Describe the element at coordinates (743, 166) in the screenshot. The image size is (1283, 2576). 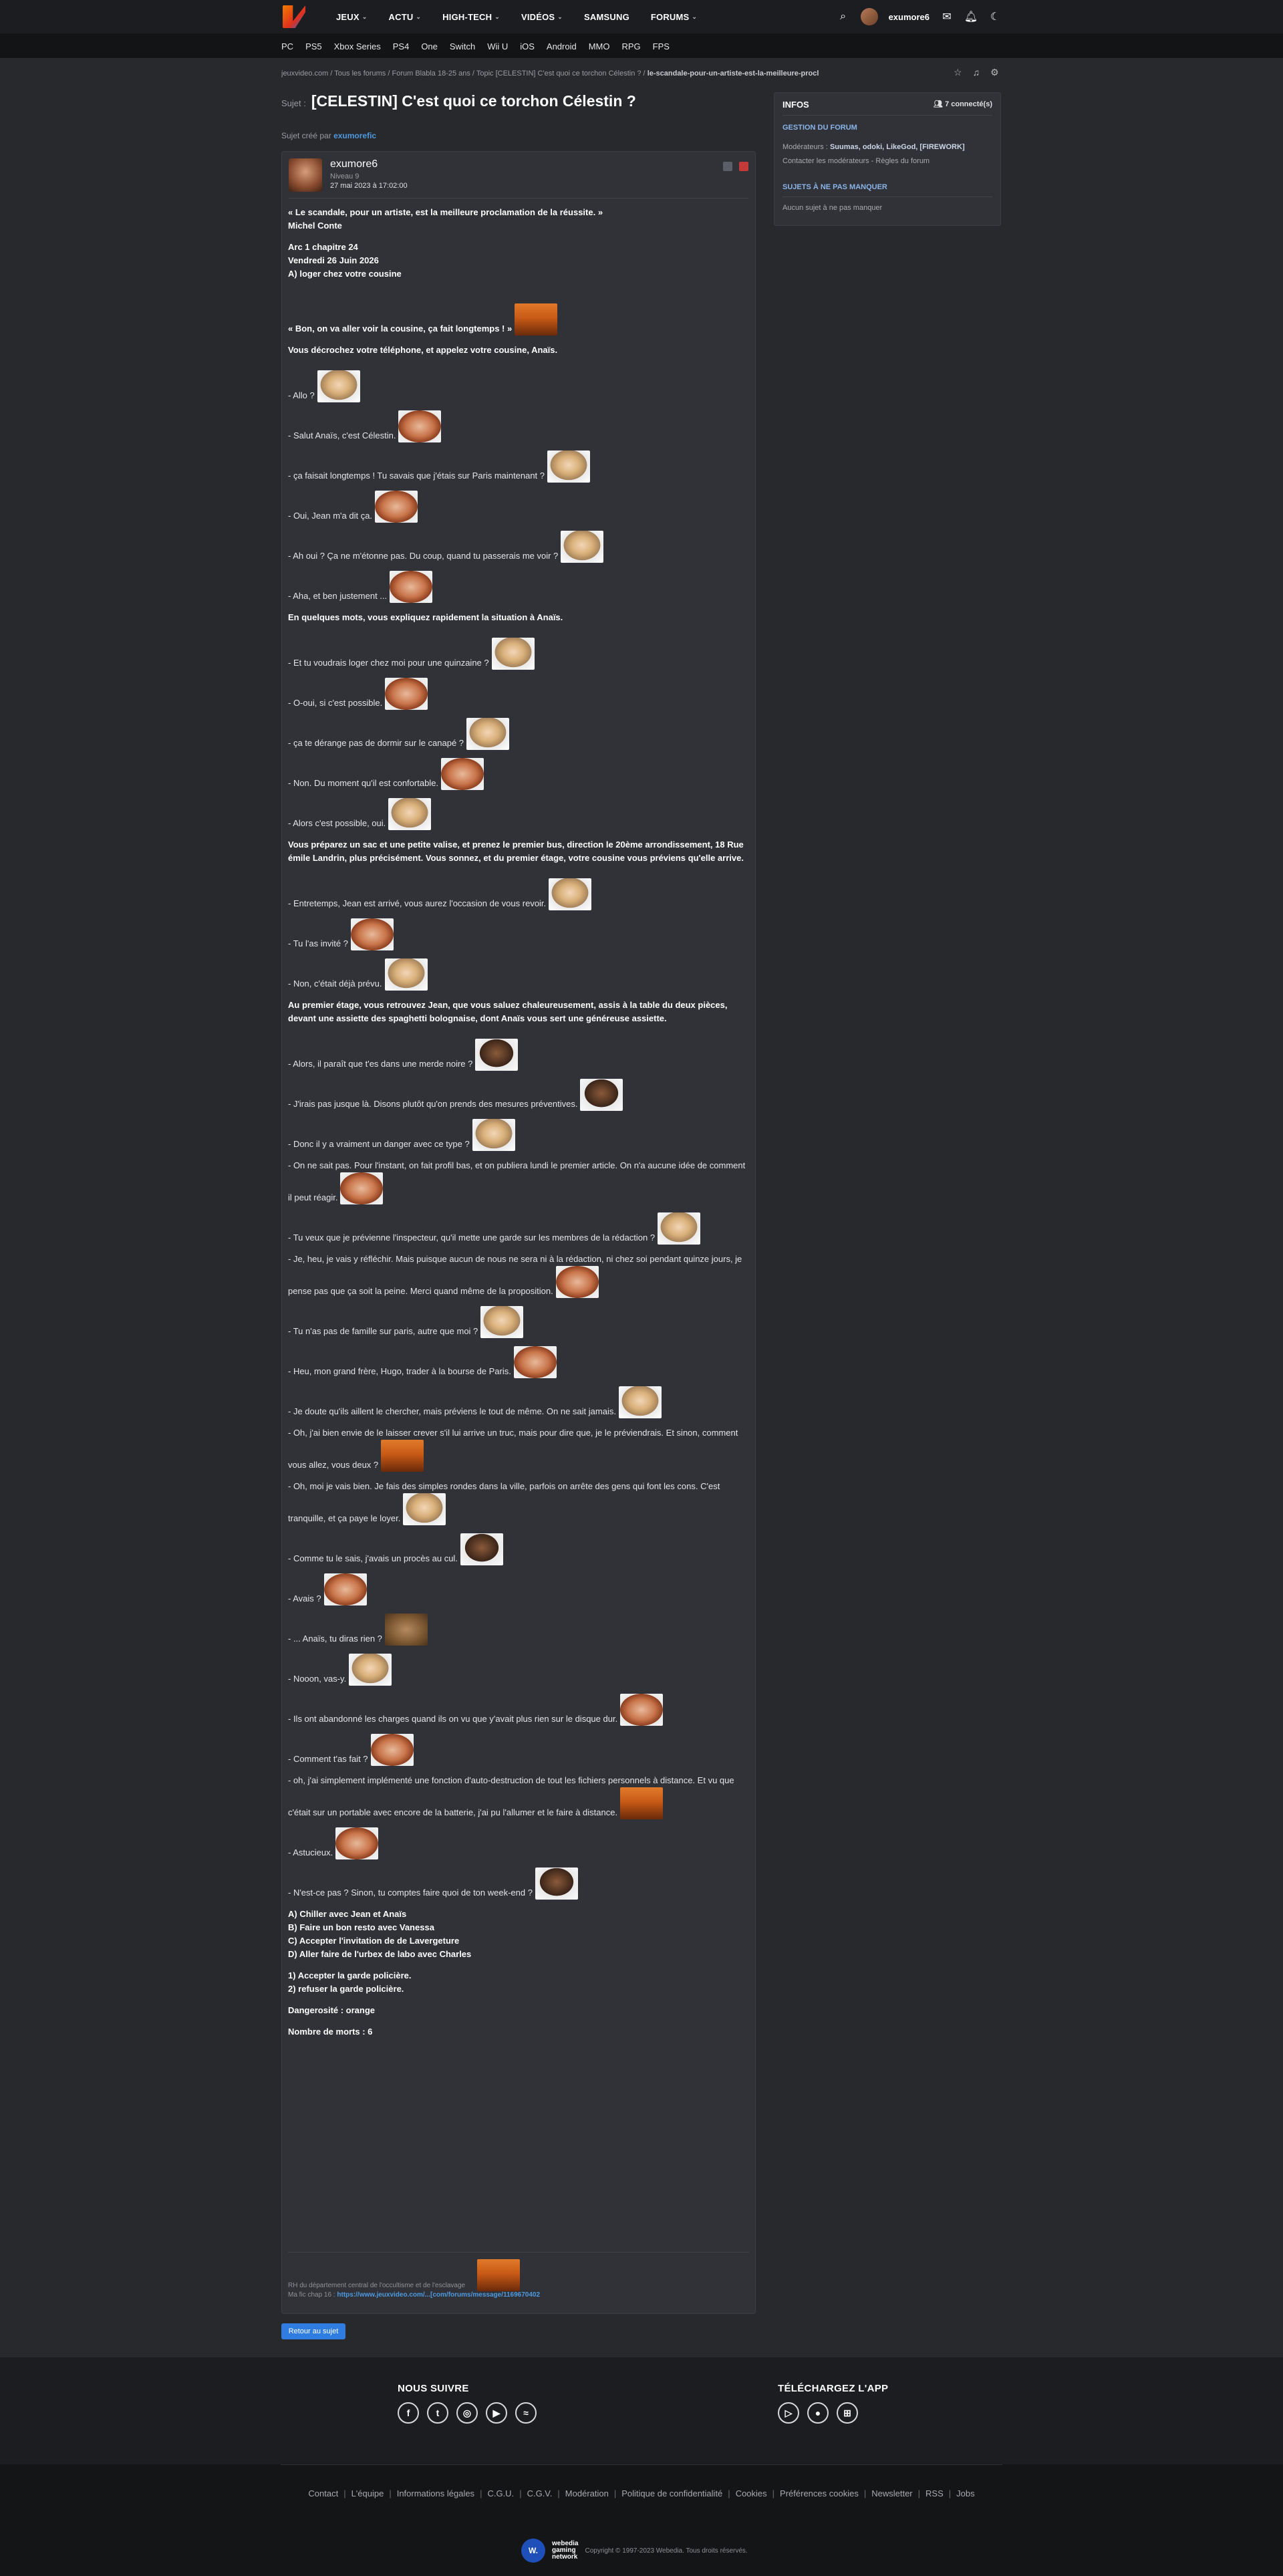
I see `delete-icon` at that location.